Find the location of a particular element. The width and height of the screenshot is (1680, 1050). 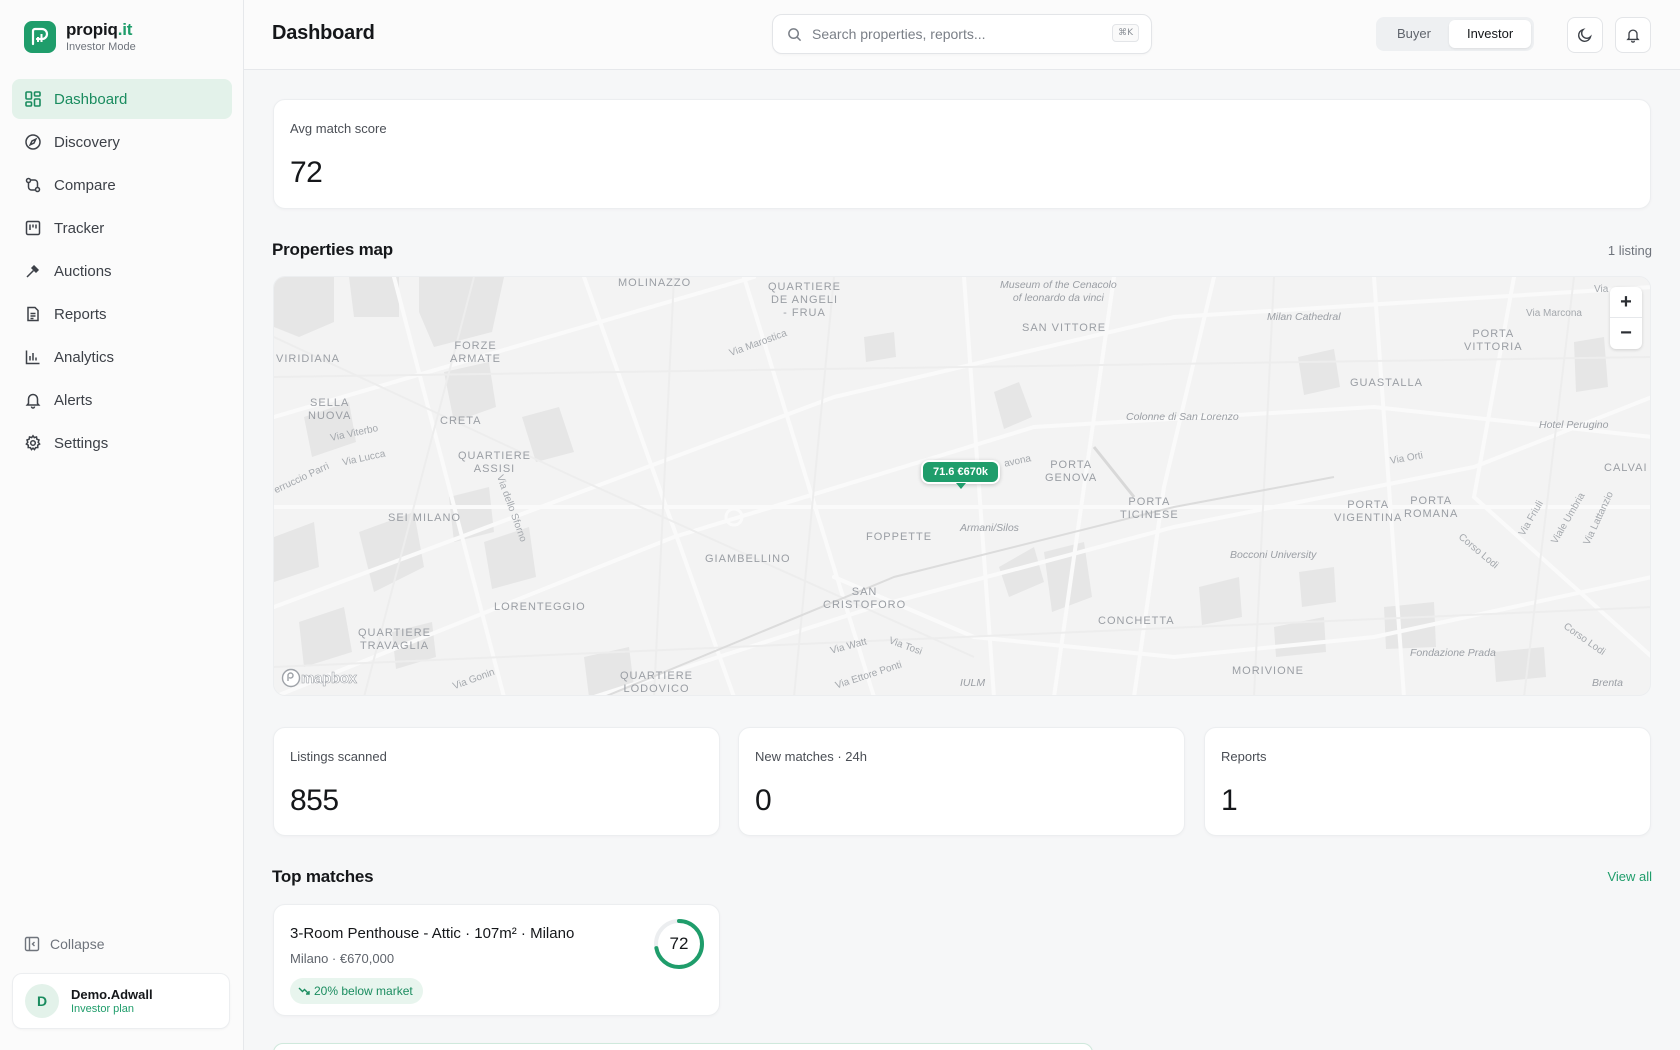

map-label: SEI MILANO is located at coordinates (424, 518).